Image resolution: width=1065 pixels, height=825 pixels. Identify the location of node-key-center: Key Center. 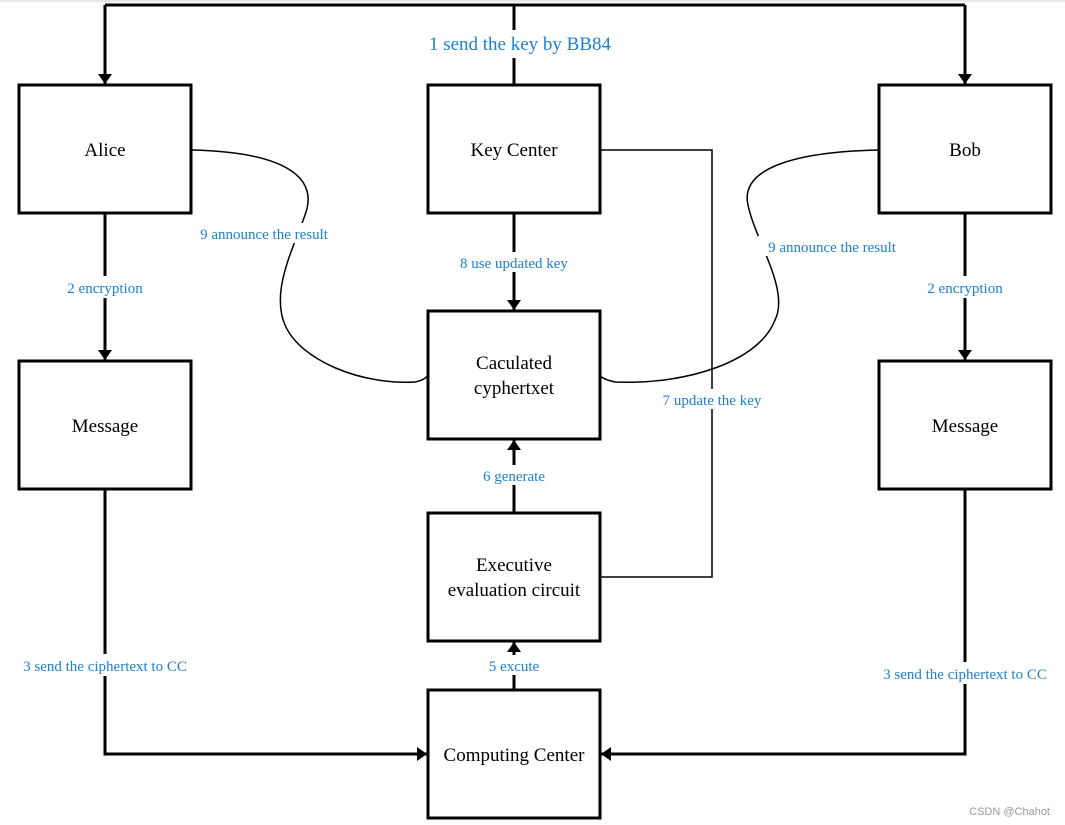
(514, 149).